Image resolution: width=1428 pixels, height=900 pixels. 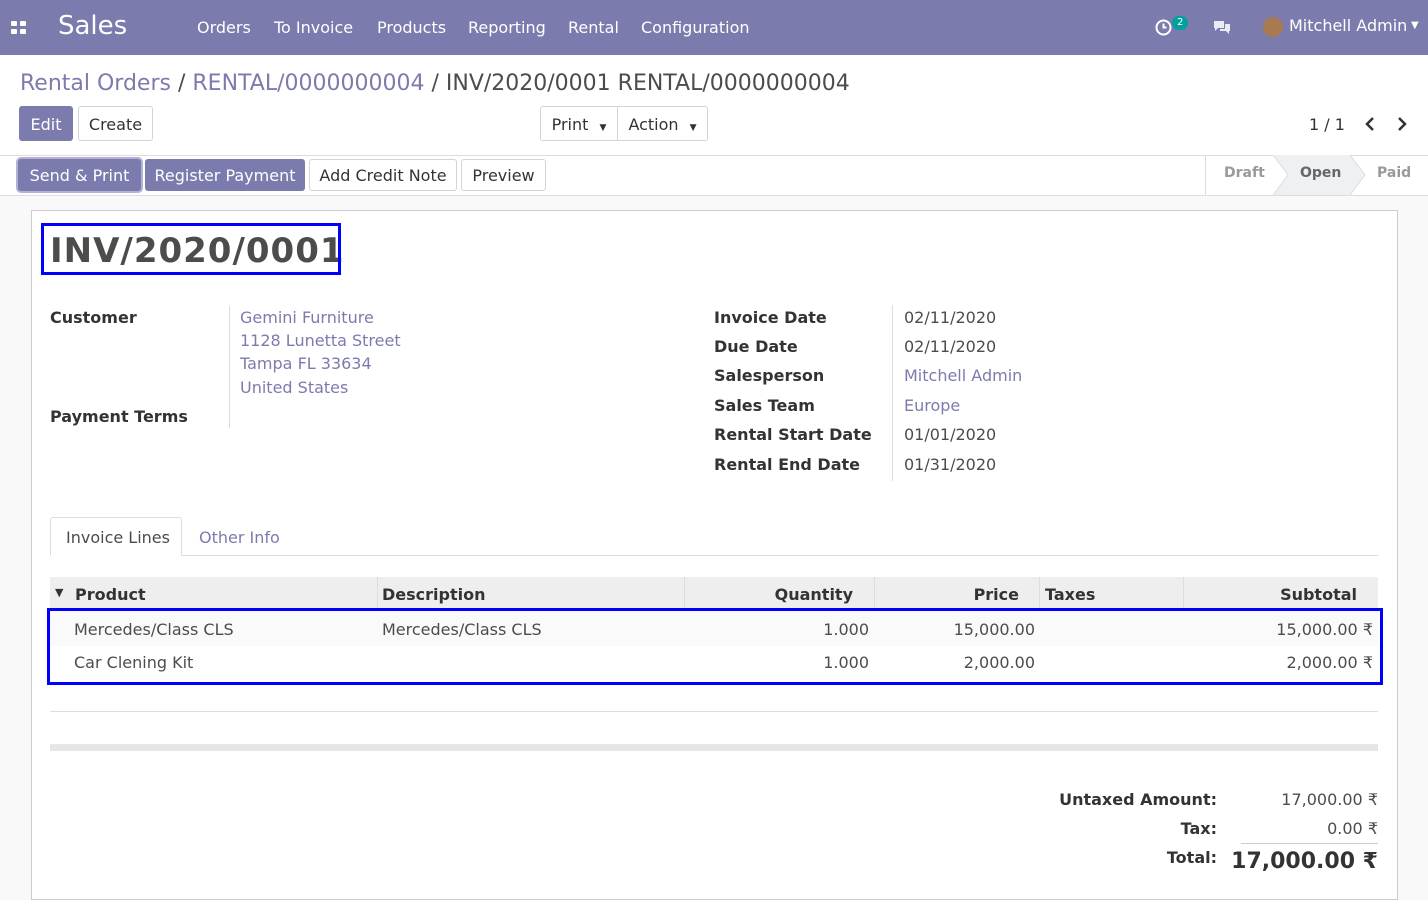 I want to click on collapse-caret-icon: ▼, so click(x=59, y=592).